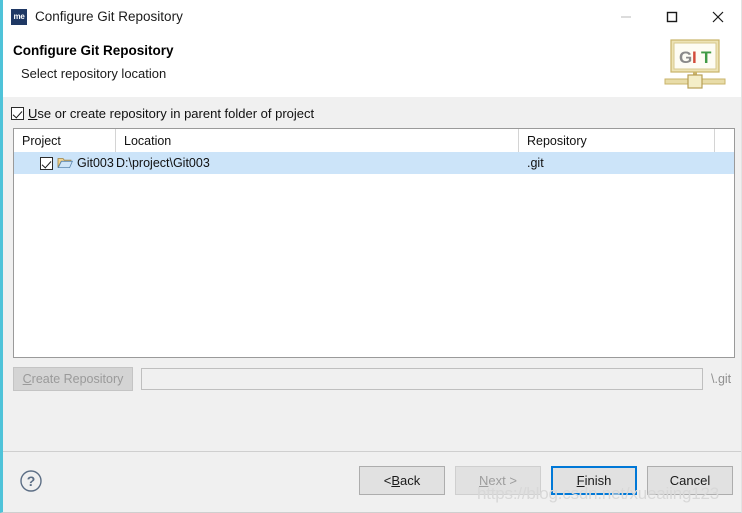 The width and height of the screenshot is (742, 513). Describe the element at coordinates (535, 163) in the screenshot. I see `cell-repository: .git` at that location.